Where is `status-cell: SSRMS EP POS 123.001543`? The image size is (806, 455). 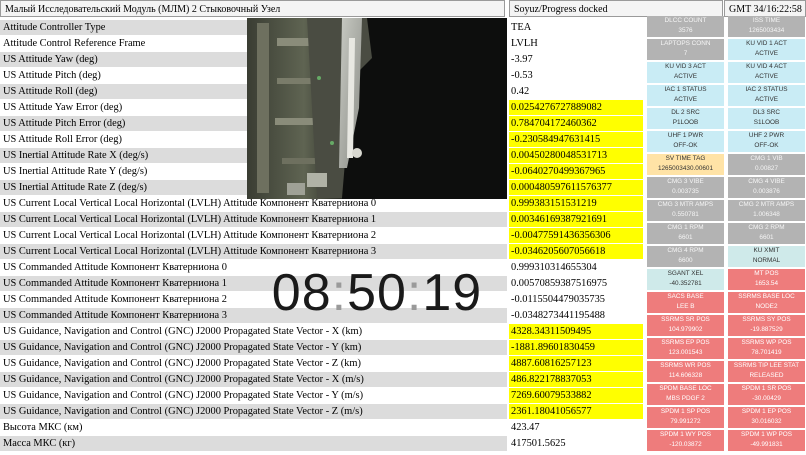
status-cell: SSRMS EP POS 123.001543 is located at coordinates (685, 348).